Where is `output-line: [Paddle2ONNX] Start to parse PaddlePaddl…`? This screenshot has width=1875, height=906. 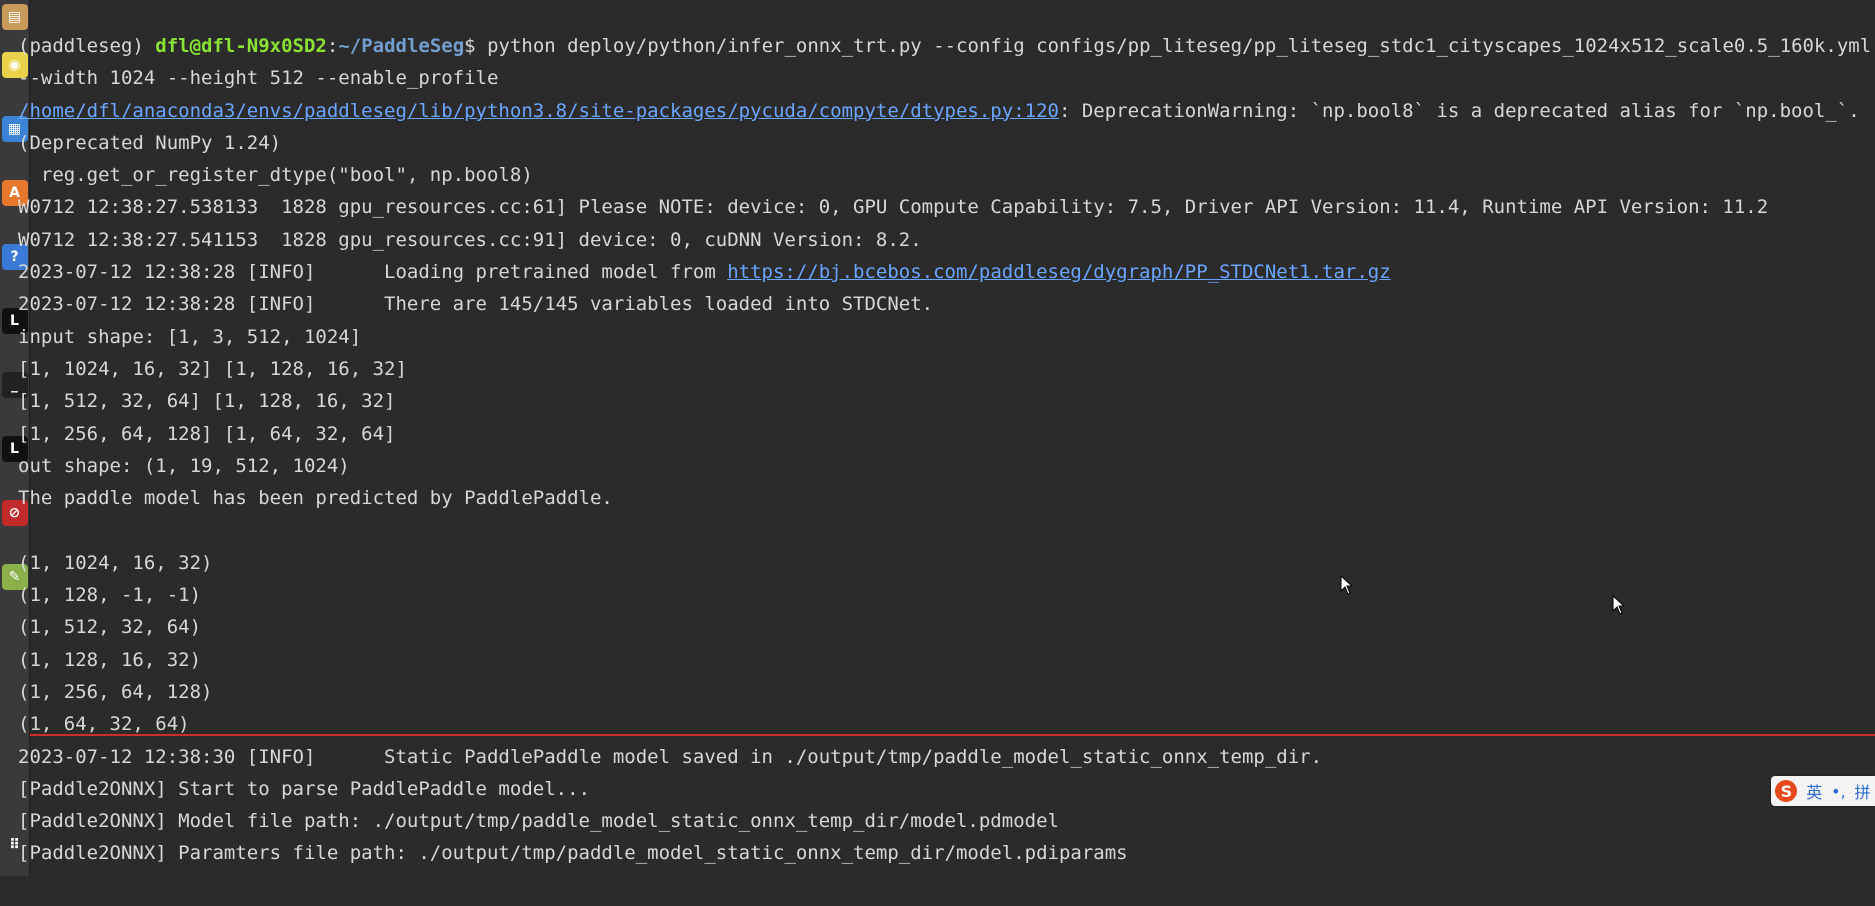
output-line: [Paddle2ONNX] Start to parse PaddlePaddl… is located at coordinates (304, 788).